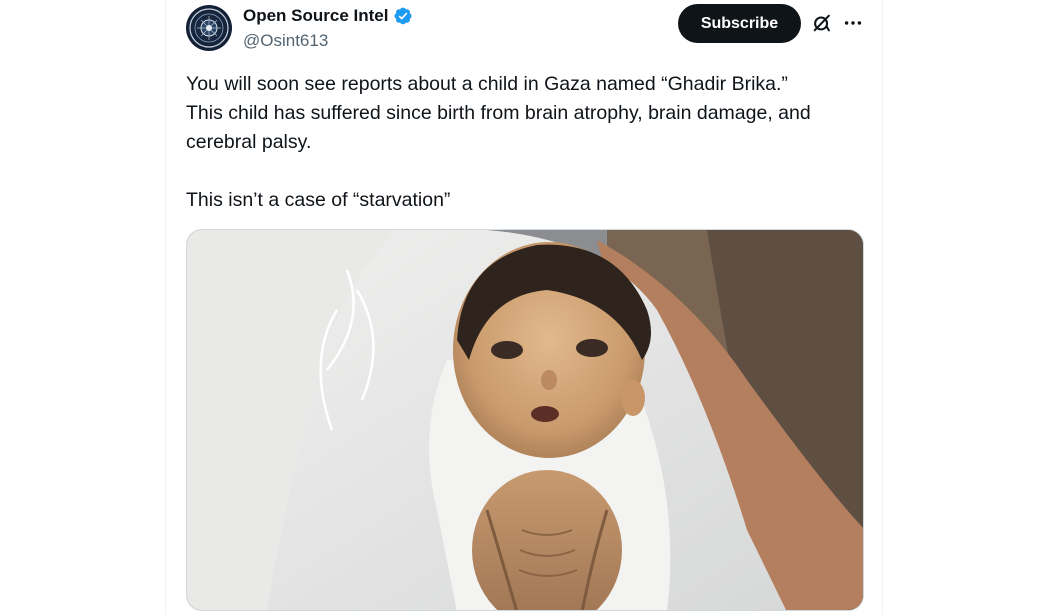 This screenshot has height=614, width=1050. I want to click on author-name-row: Open Source Intel, so click(328, 16).